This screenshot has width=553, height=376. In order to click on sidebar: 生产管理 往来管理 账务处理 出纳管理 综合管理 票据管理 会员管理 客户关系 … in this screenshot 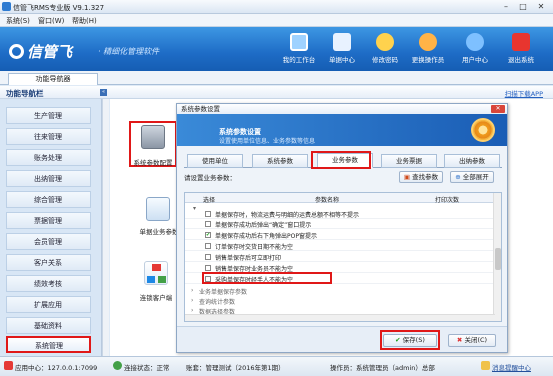, I will do `click(51, 227)`.